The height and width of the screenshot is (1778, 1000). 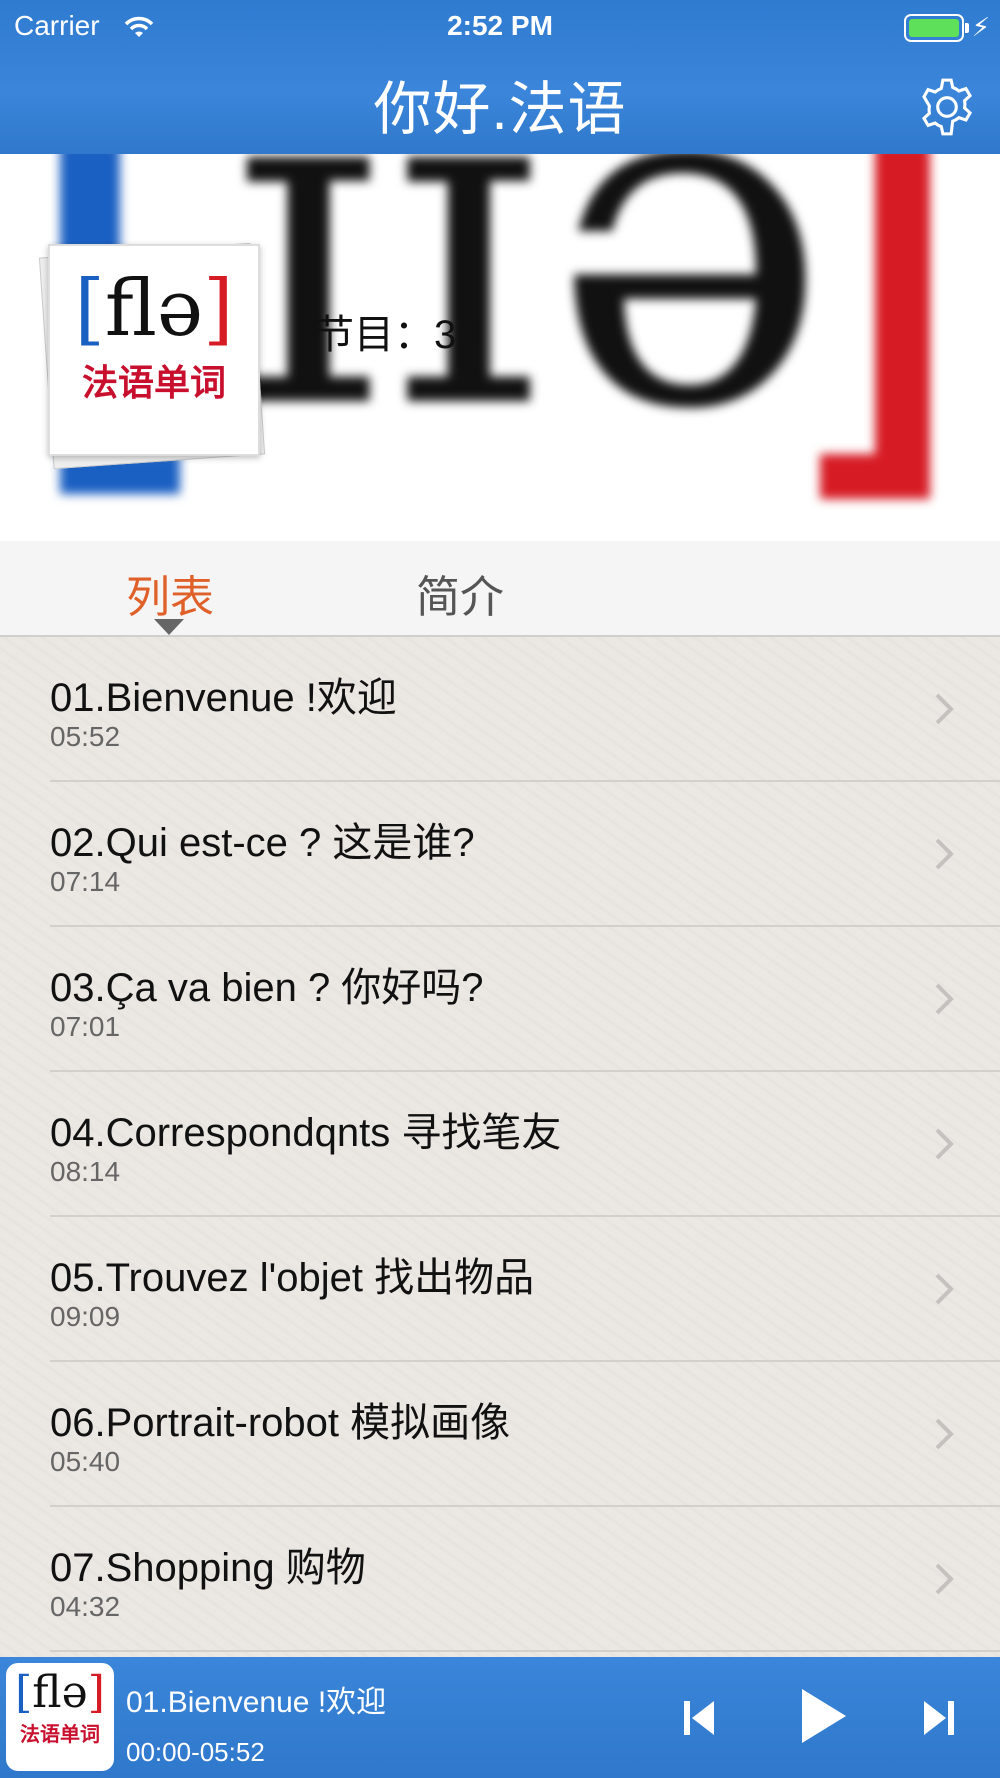 What do you see at coordinates (60, 1735) in the screenshot?
I see `mini-cover-subtitle: 法语单词` at bounding box center [60, 1735].